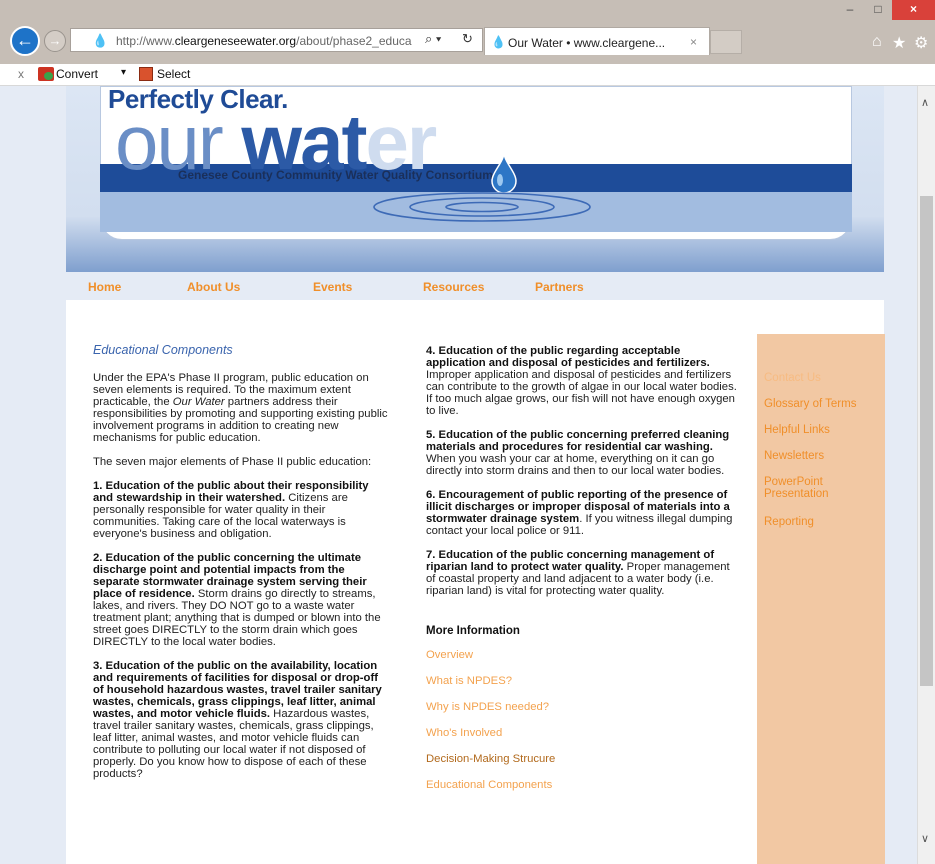 The image size is (935, 864). Describe the element at coordinates (77, 74) in the screenshot. I see `convert-button: Convert` at that location.